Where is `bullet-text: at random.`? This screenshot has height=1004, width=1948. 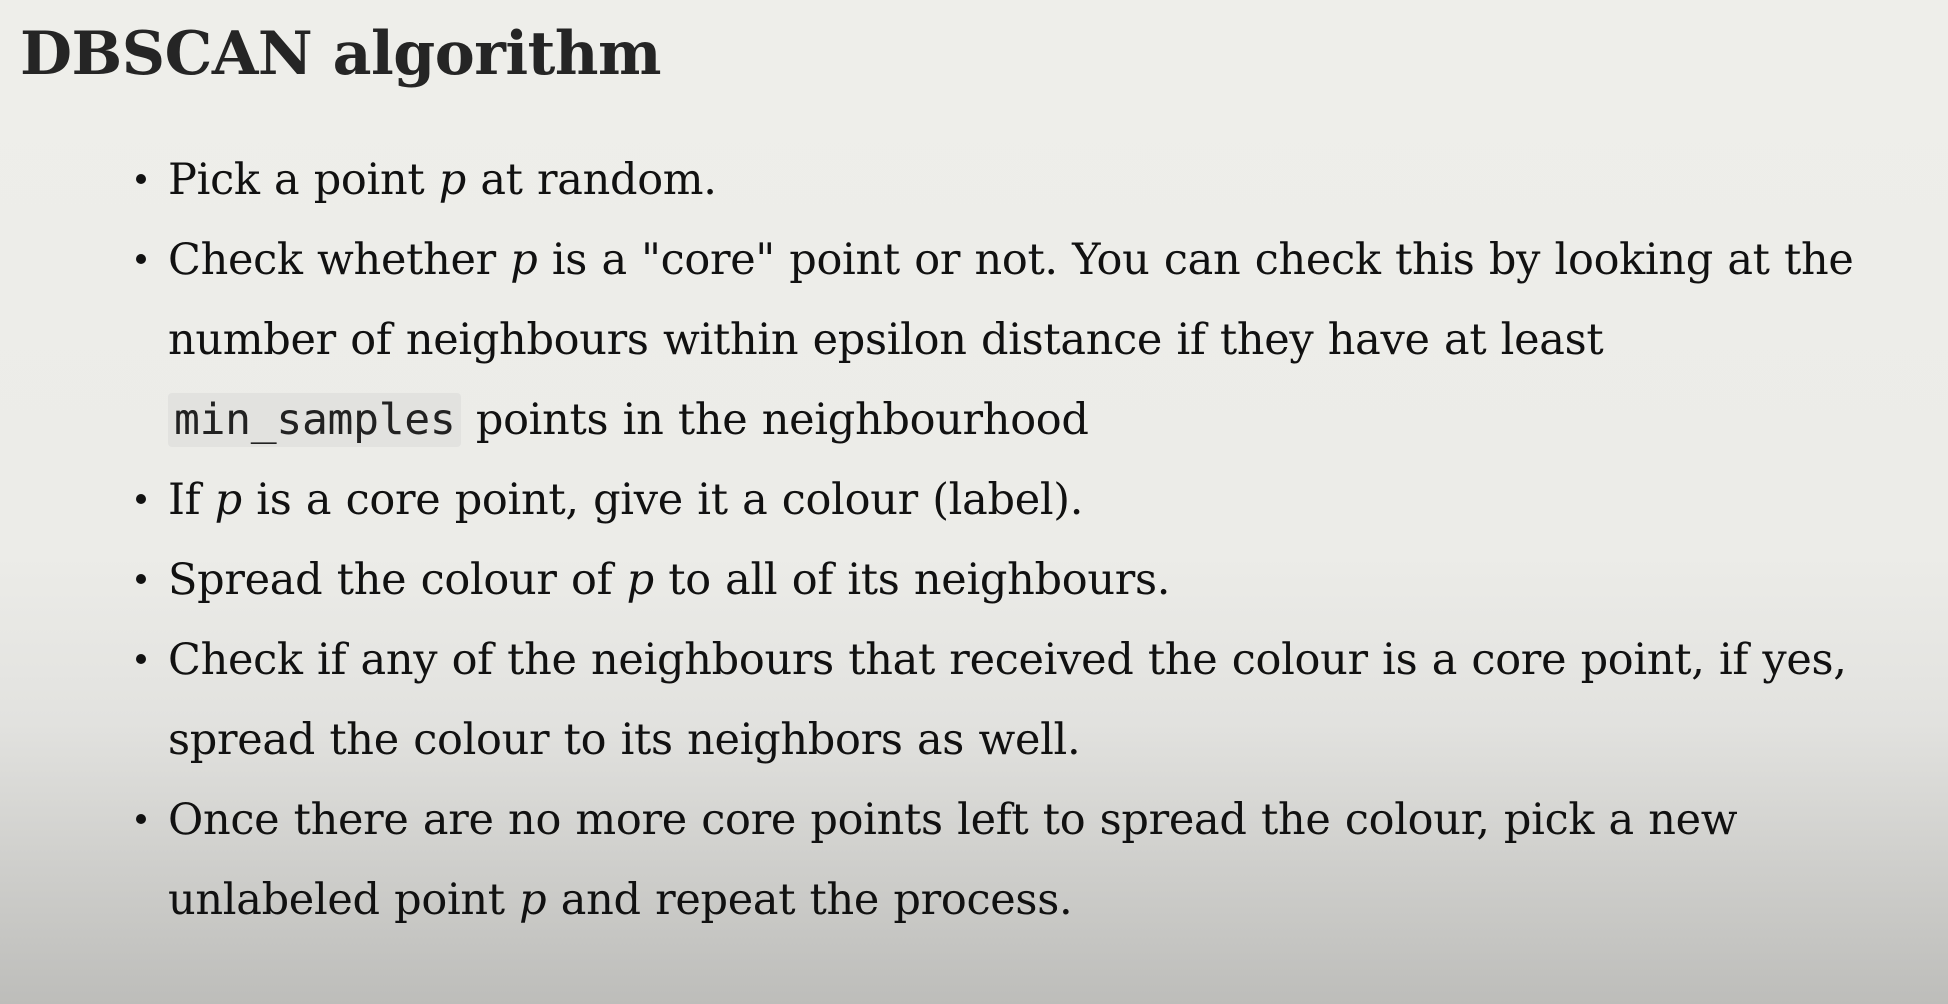 bullet-text: at random. is located at coordinates (591, 180).